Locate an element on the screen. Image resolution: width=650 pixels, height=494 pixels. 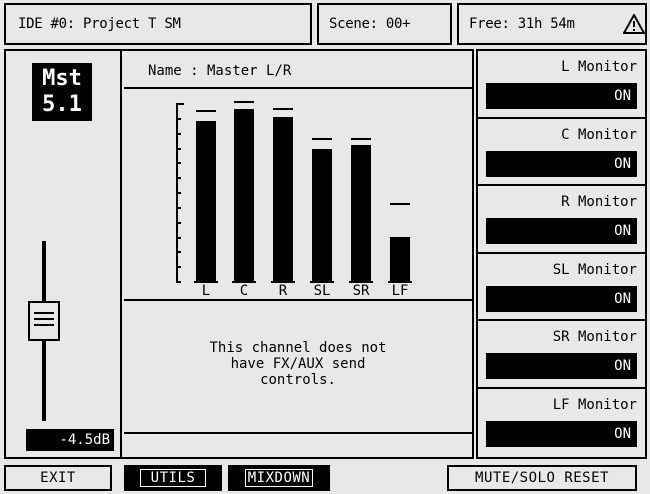
meter-peak-lf is located at coordinates (400, 204).